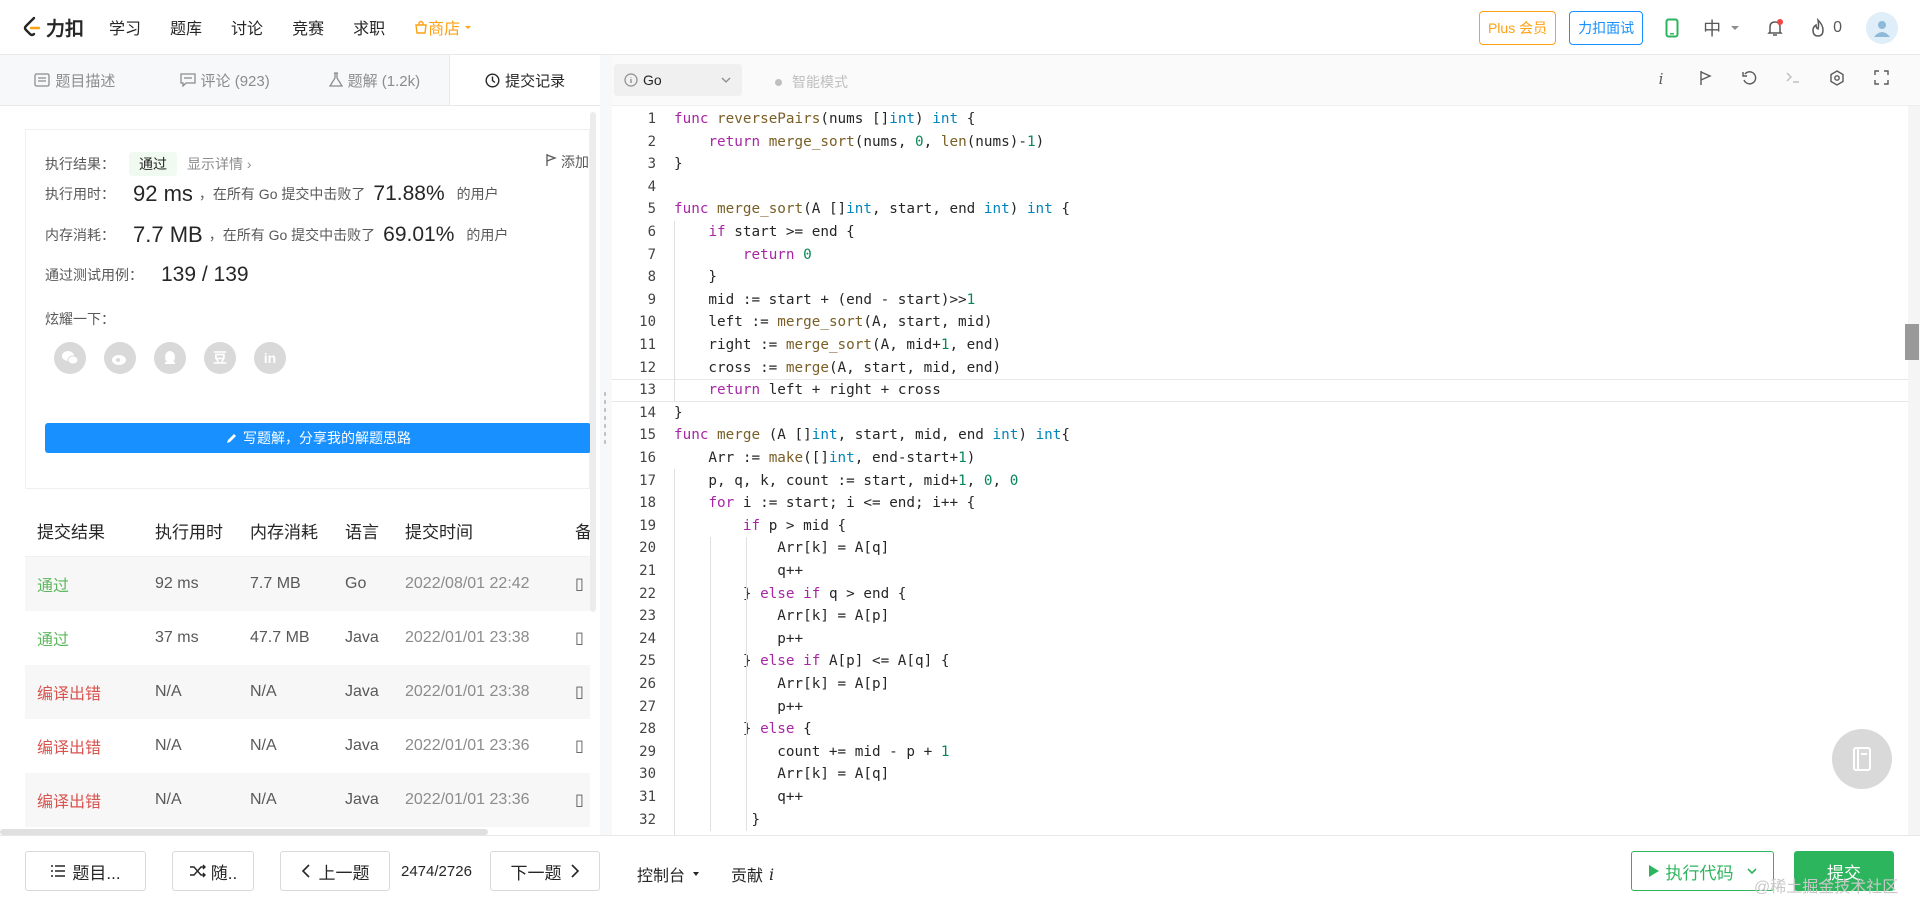 The image size is (1920, 902). What do you see at coordinates (1260, 706) in the screenshot?
I see `code-line: 27 p++` at bounding box center [1260, 706].